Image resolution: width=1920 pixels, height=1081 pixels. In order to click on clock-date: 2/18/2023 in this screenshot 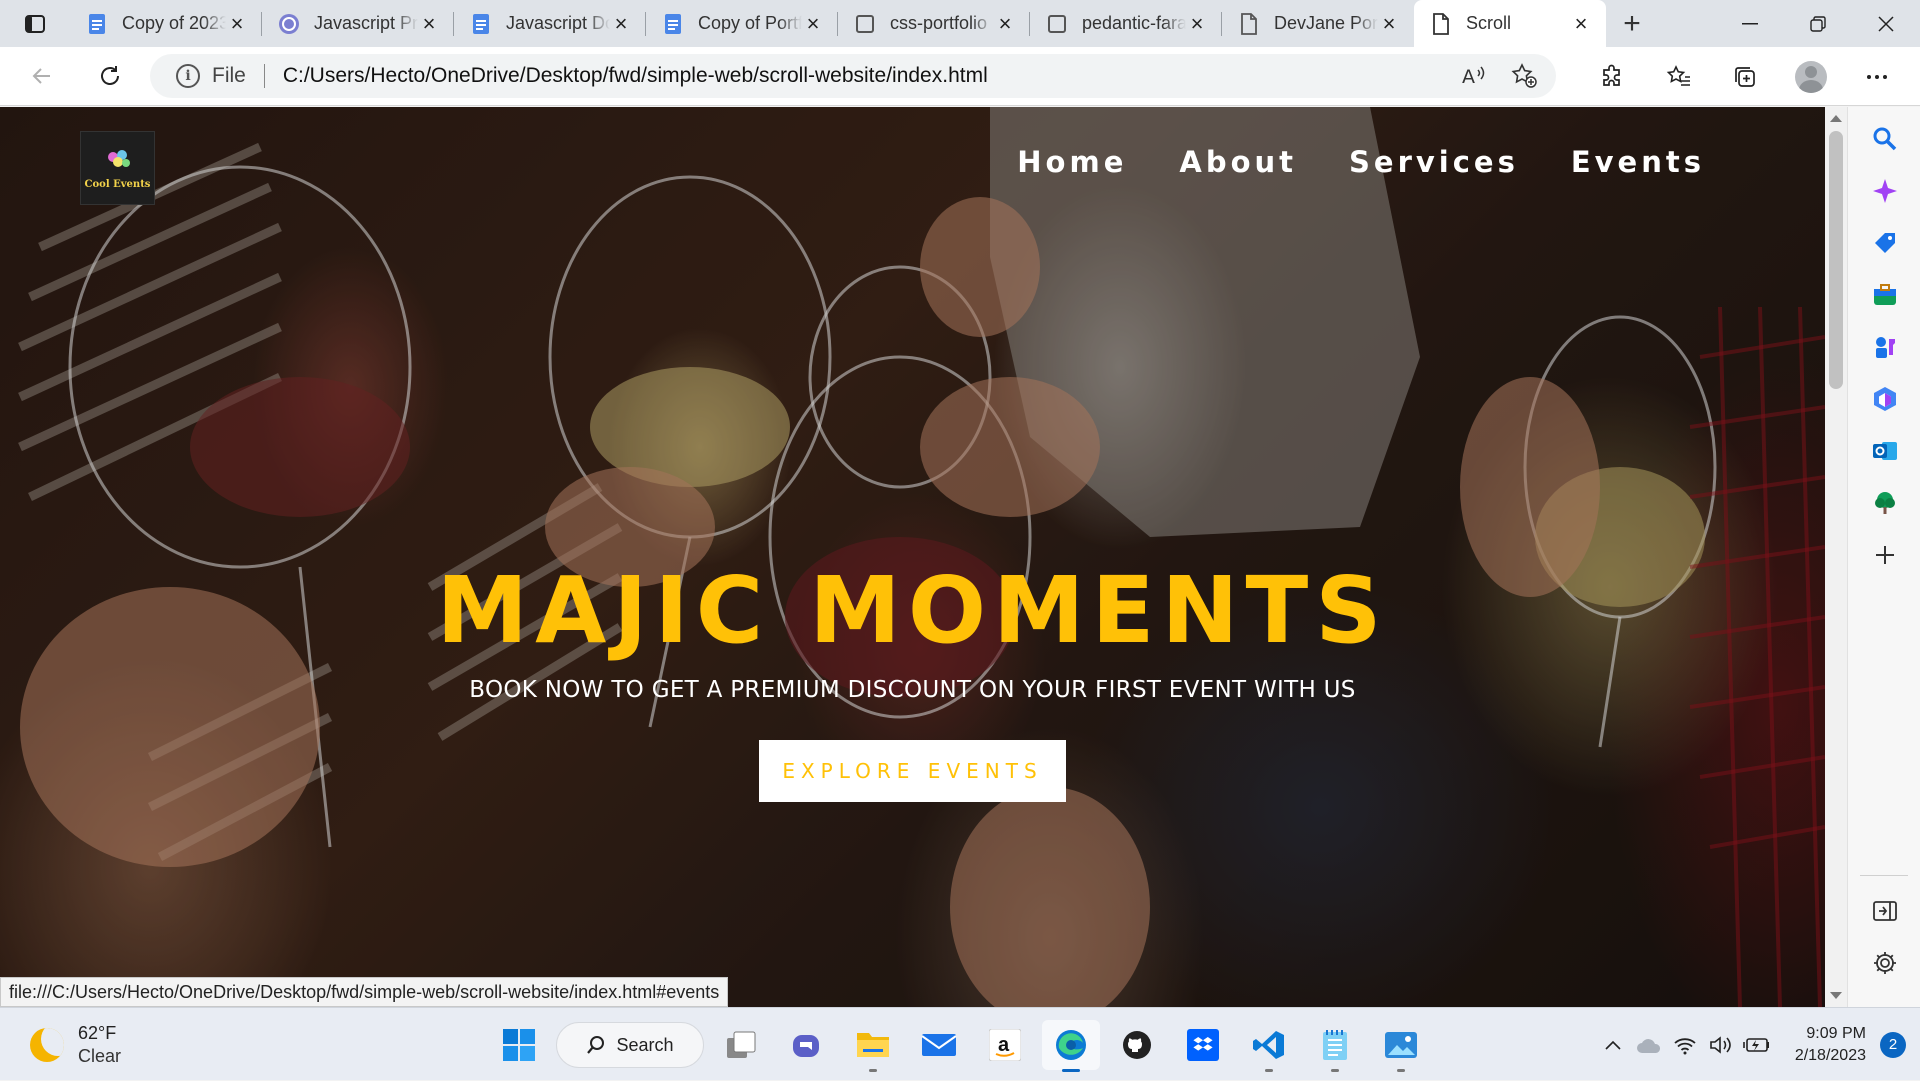, I will do `click(1830, 1055)`.